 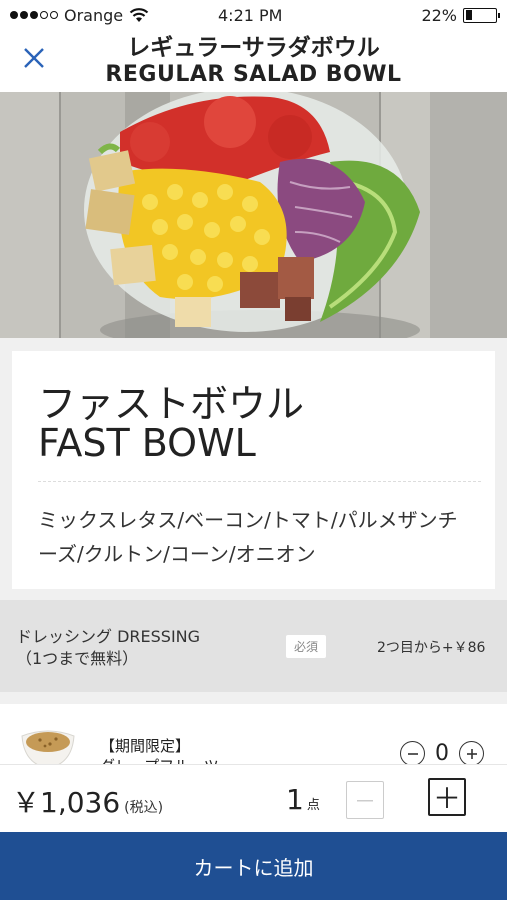 I want to click on dressing-section-header: ドレッシング DRESSING （1つまで無料） 必須 2つ目から+￥86, so click(x=253, y=646).